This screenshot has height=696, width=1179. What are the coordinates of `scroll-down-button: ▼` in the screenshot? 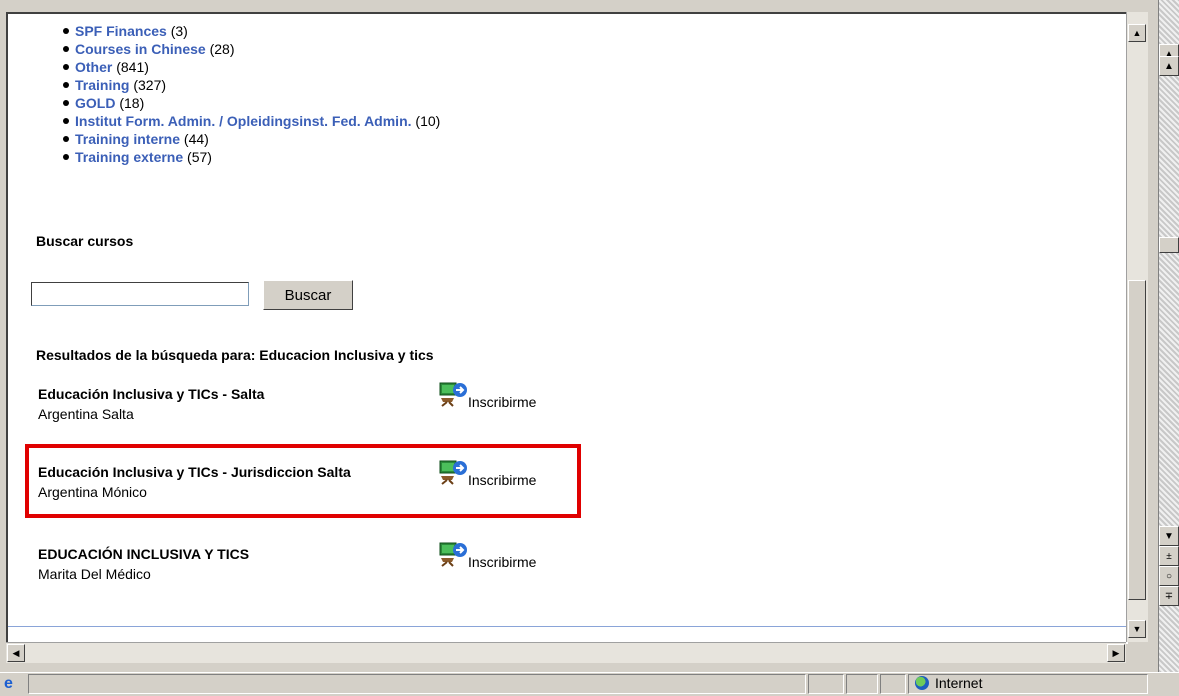 It's located at (1137, 629).